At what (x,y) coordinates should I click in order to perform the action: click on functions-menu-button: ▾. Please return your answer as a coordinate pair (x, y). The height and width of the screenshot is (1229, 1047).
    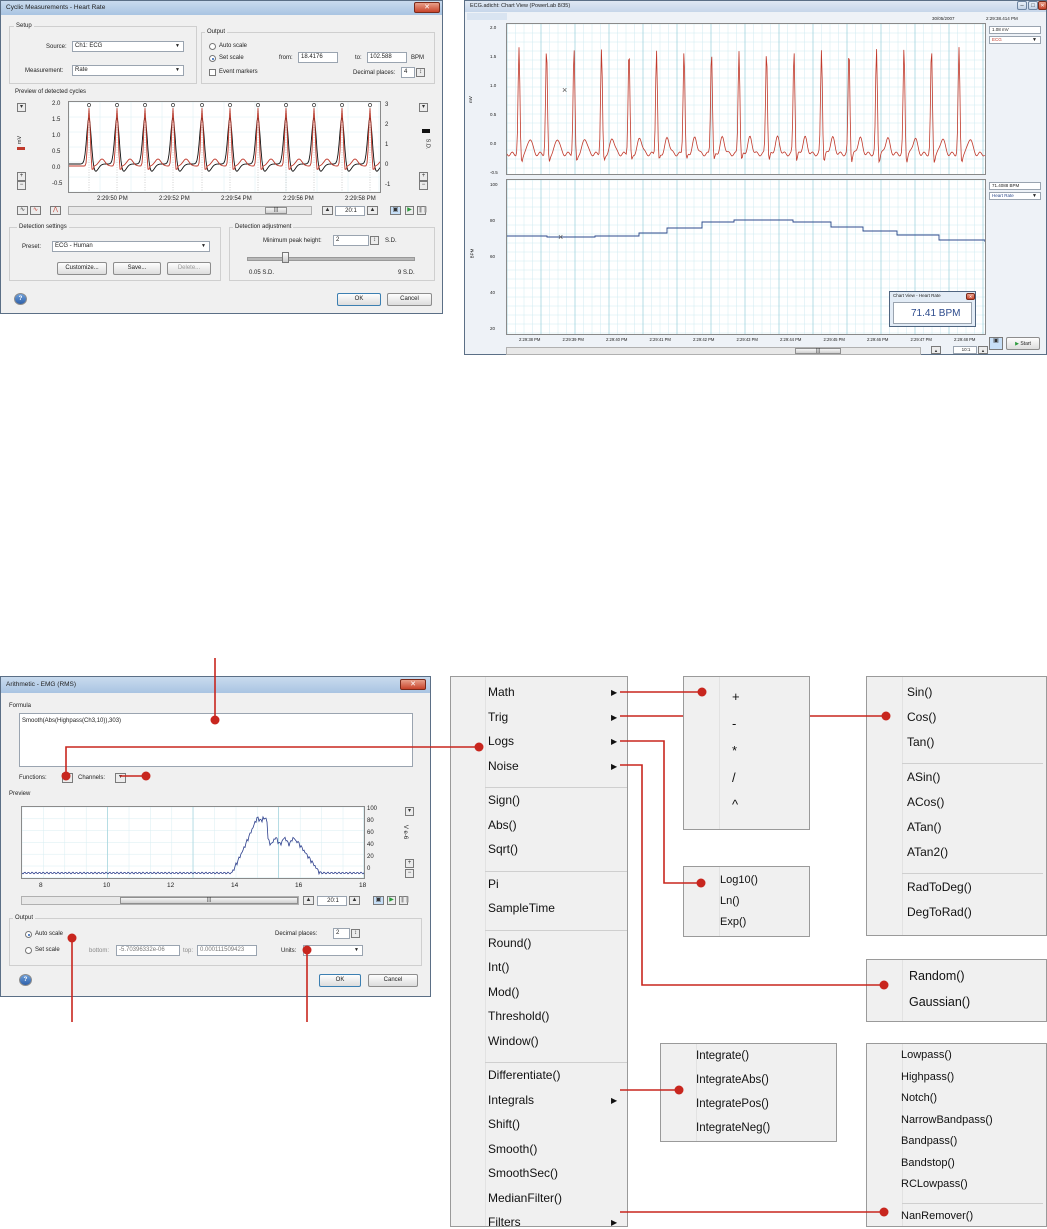
    Looking at the image, I should click on (67, 778).